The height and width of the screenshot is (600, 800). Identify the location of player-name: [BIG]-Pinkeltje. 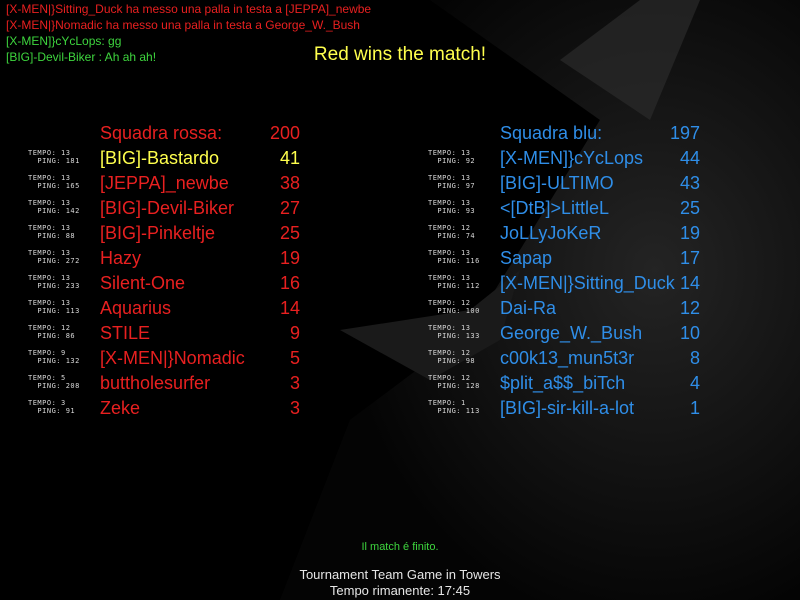
(158, 233).